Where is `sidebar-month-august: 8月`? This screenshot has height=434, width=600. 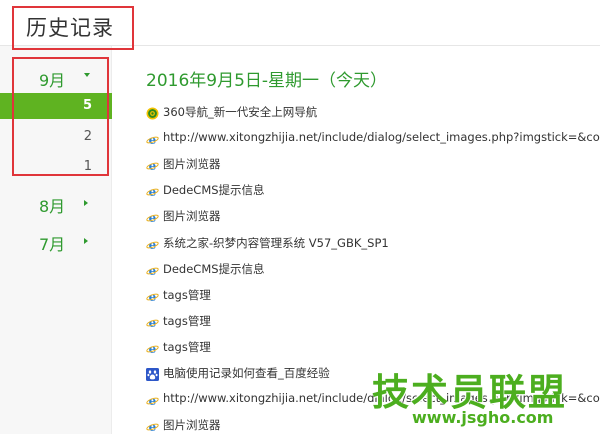
sidebar-month-august: 8月 is located at coordinates (56, 203).